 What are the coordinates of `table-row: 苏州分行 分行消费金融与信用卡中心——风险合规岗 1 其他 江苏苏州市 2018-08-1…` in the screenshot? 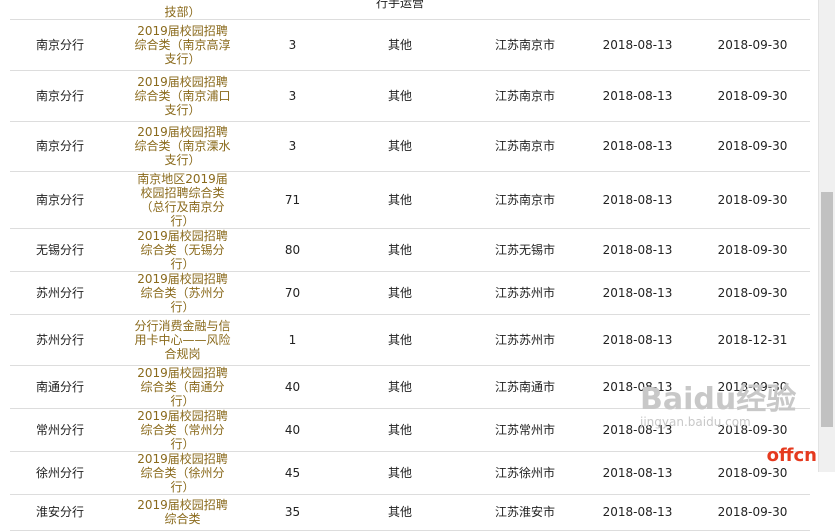 It's located at (410, 340).